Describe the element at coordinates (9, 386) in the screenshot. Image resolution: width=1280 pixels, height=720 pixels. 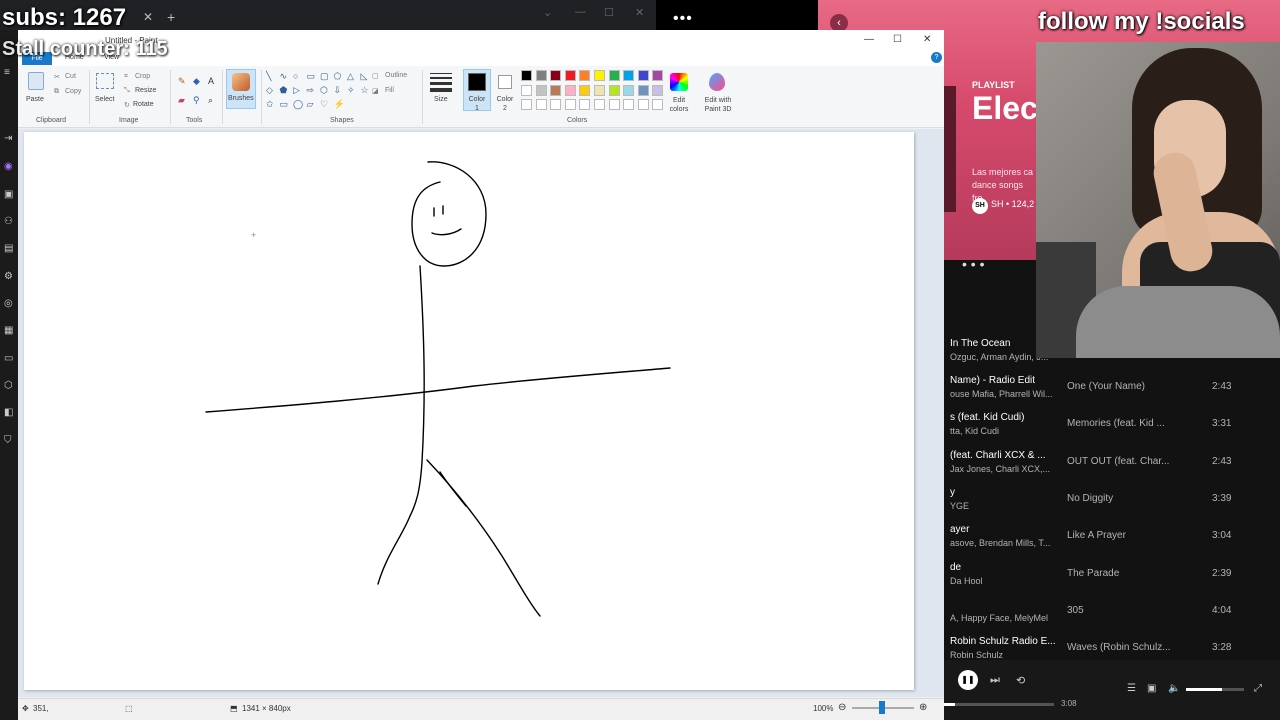
I see `sidebar-icon: ⬡` at that location.